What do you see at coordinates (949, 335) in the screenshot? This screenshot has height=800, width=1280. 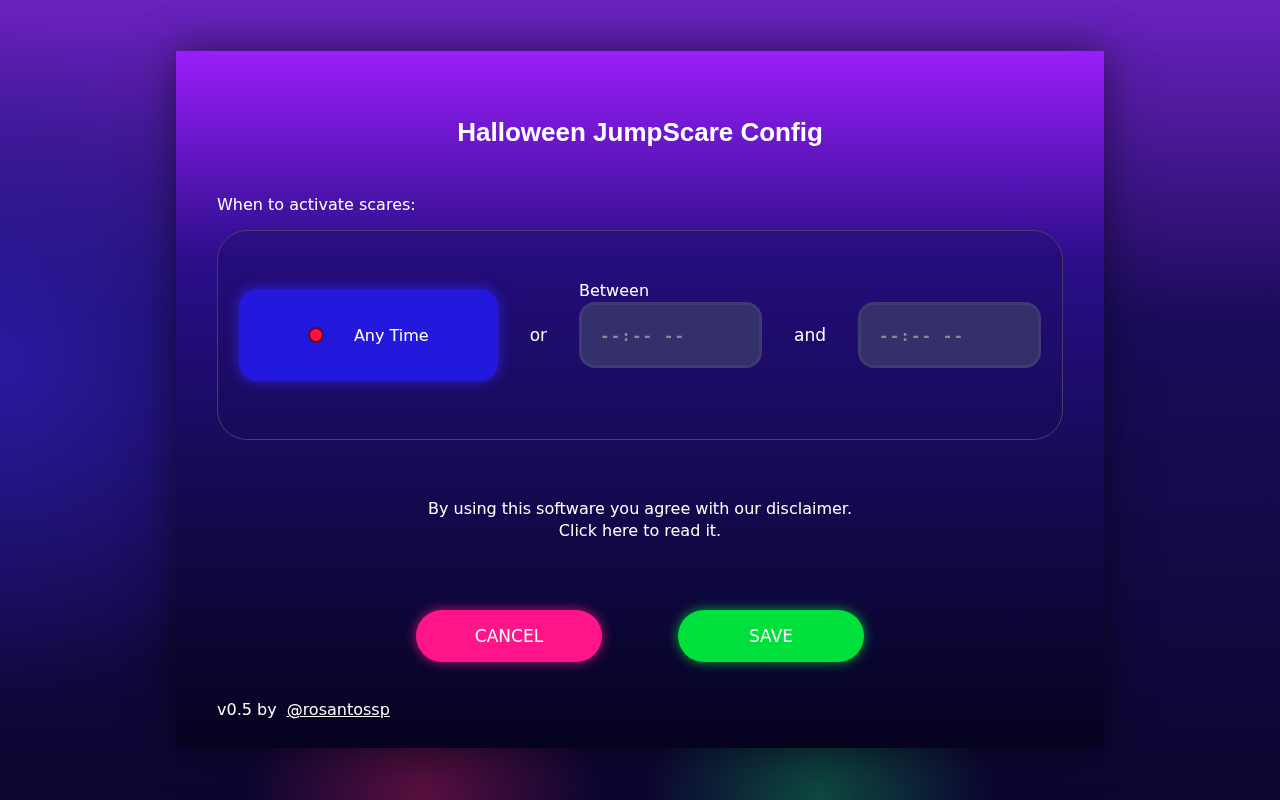 I see `end-time-field: --:-- --` at bounding box center [949, 335].